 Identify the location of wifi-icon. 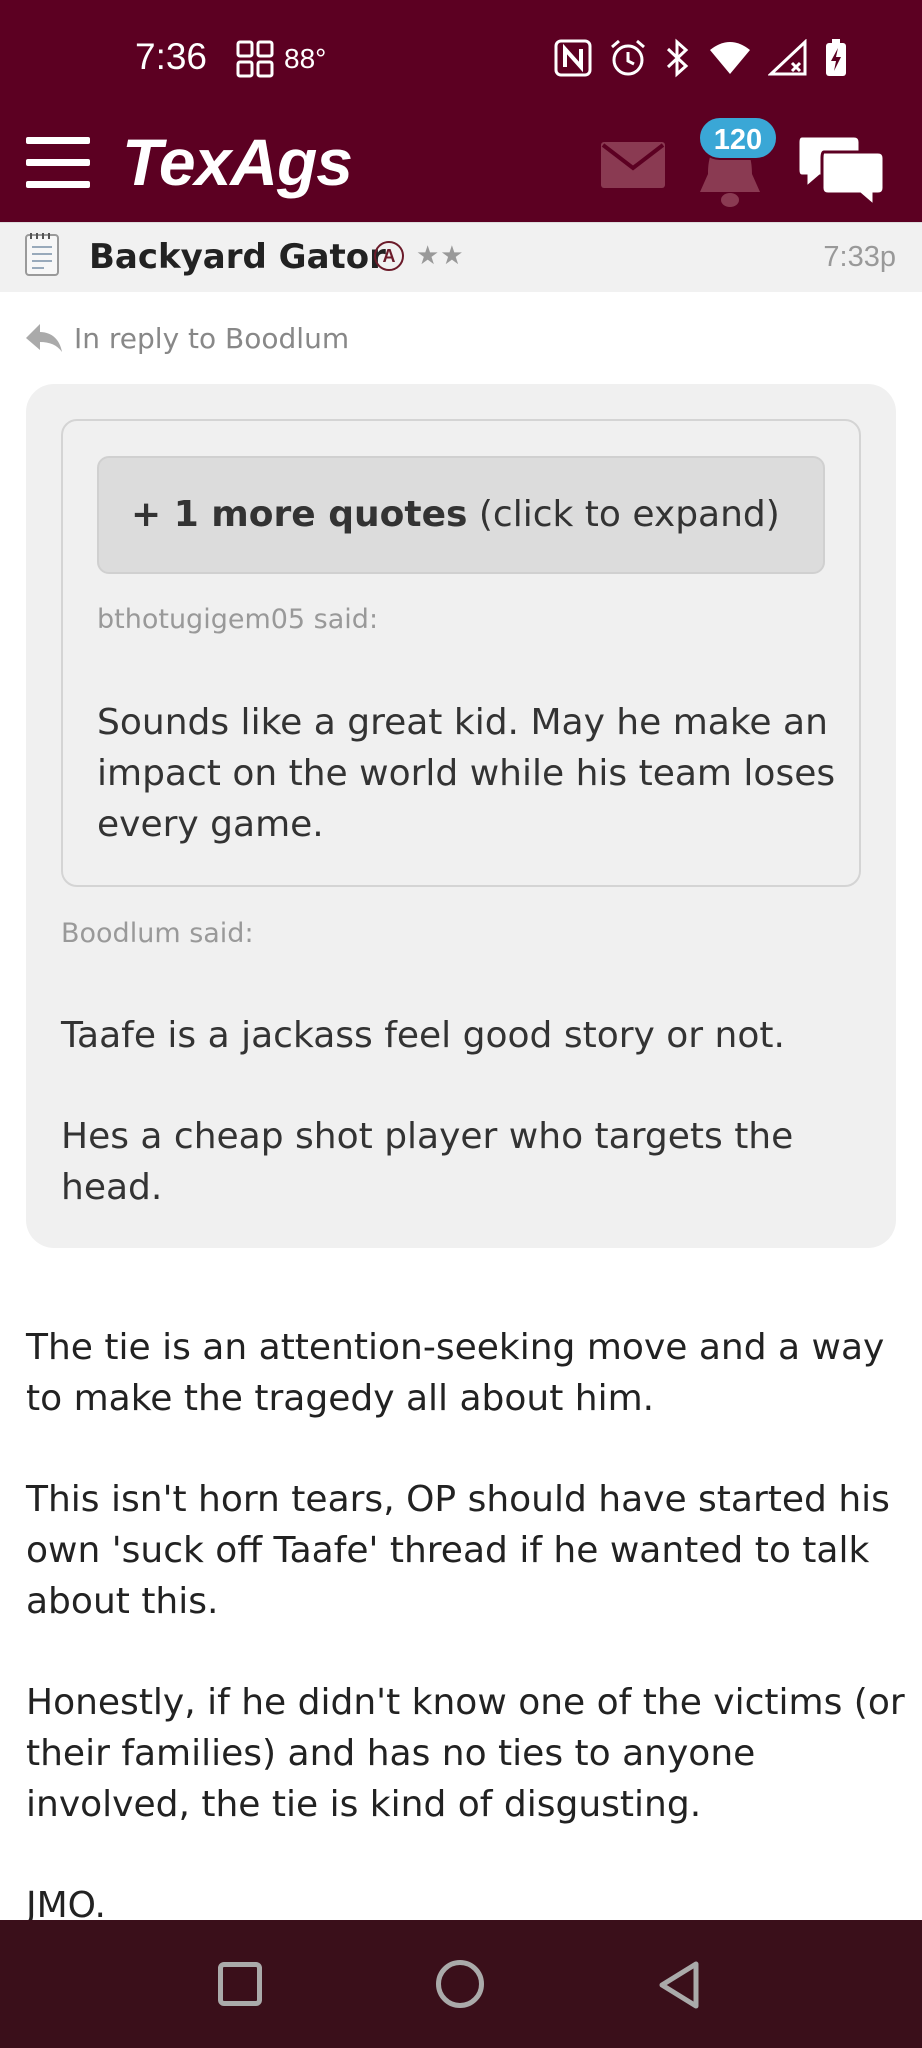
(730, 58).